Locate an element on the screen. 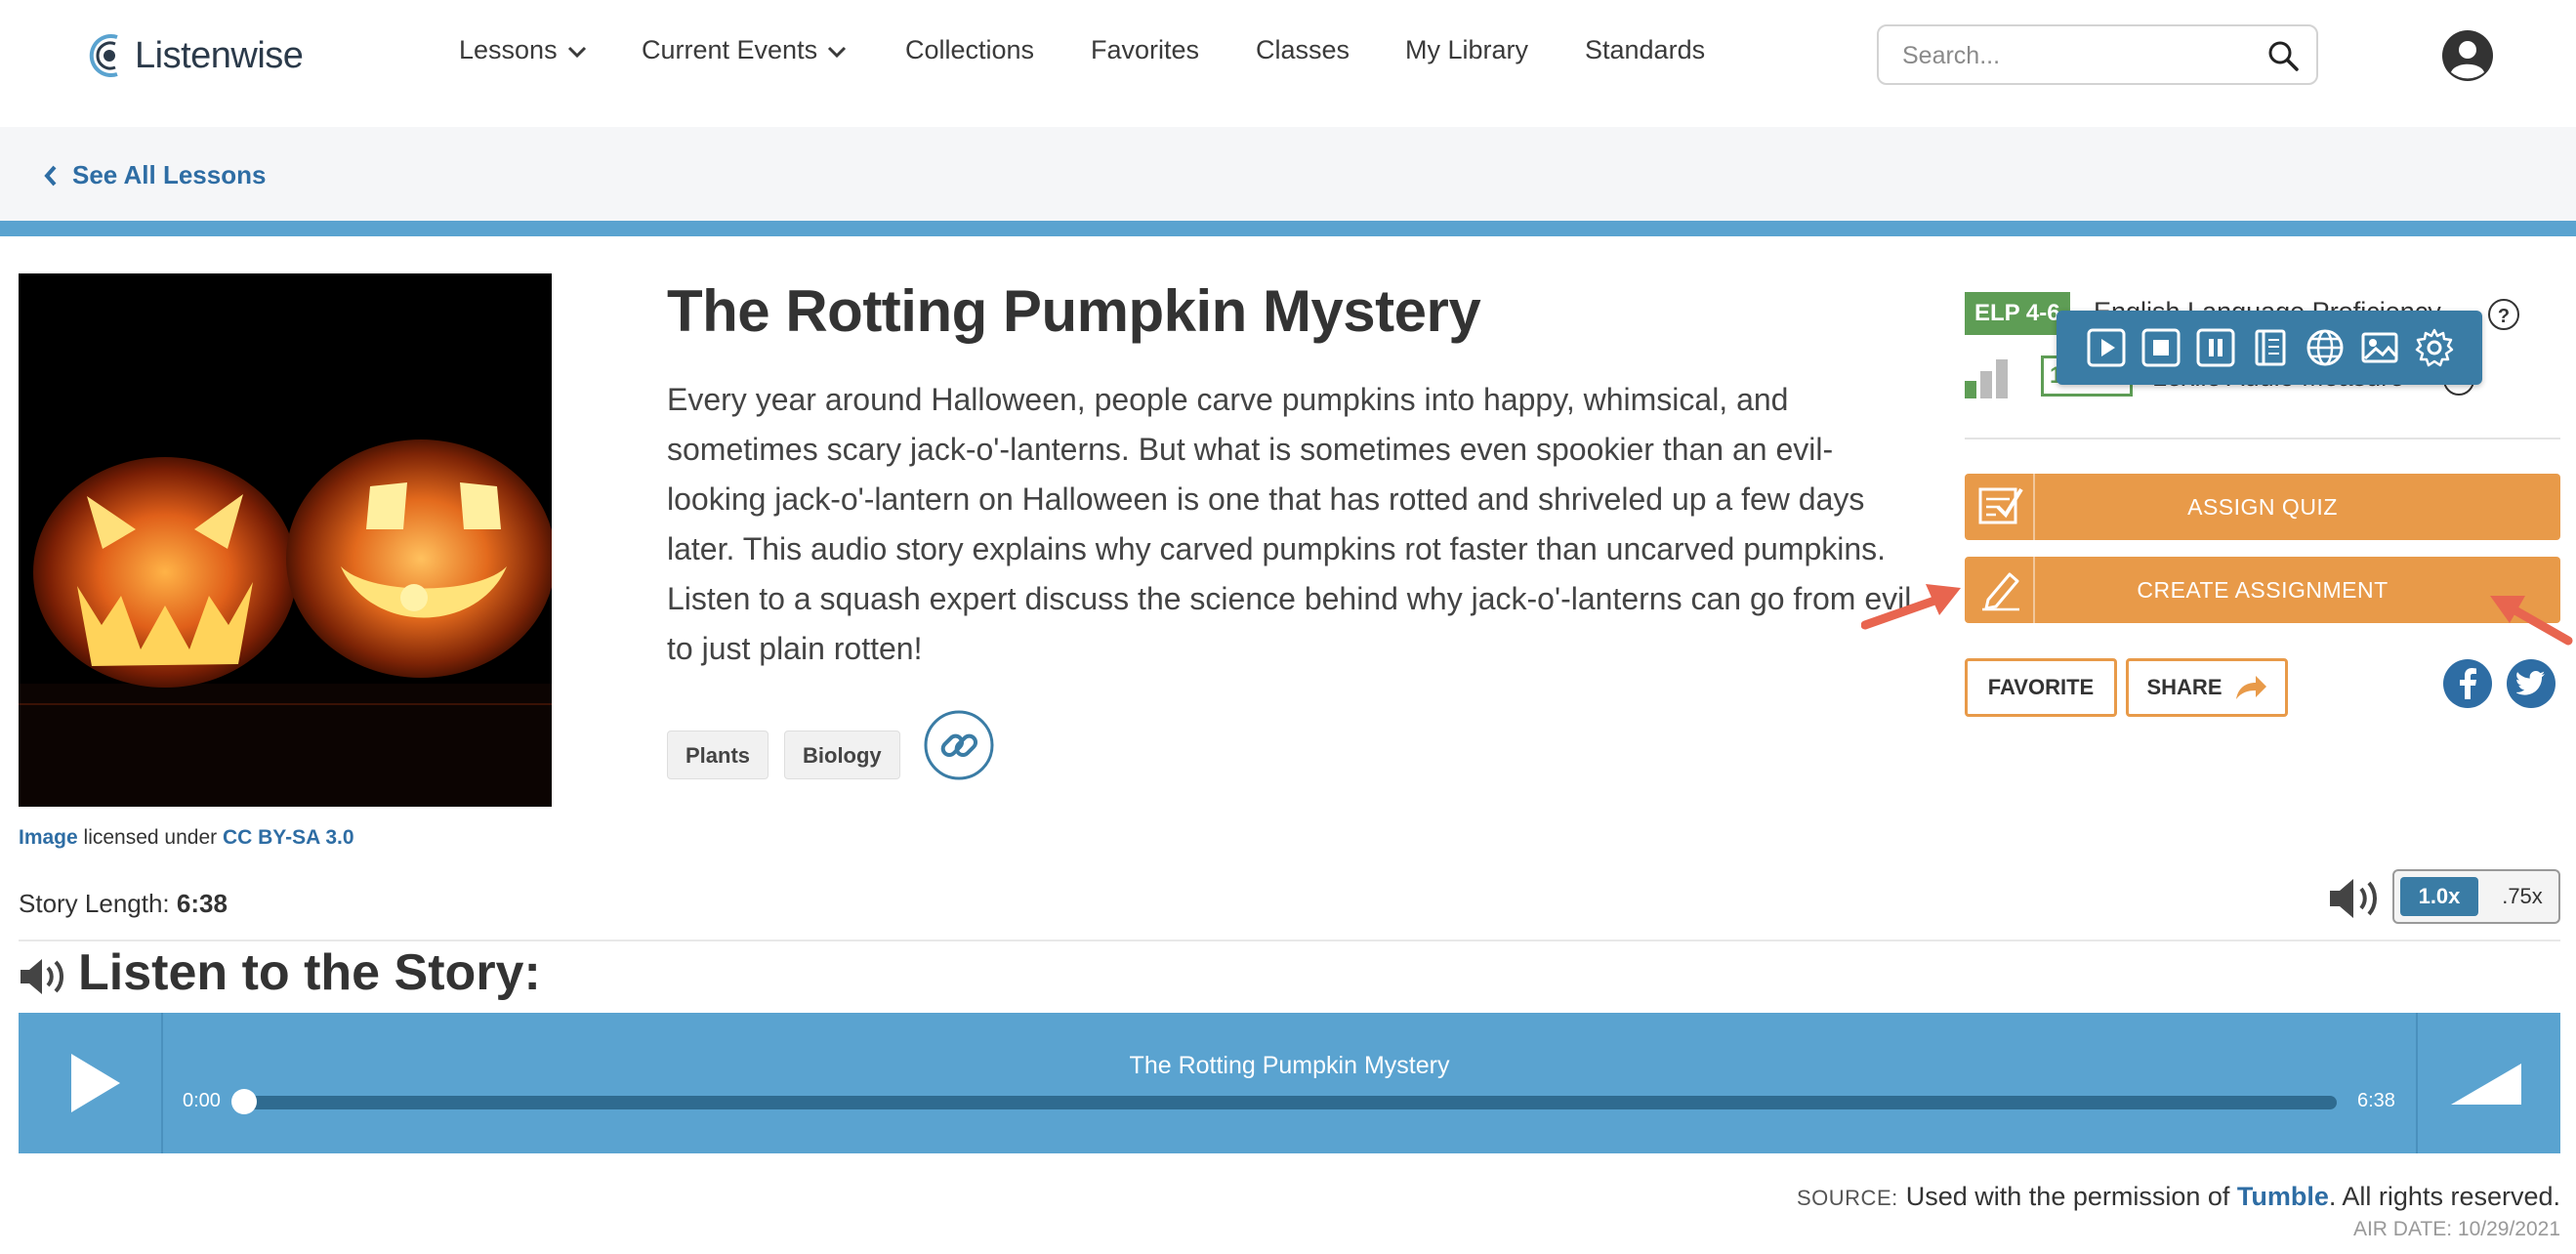  player-play-button is located at coordinates (91, 1083).